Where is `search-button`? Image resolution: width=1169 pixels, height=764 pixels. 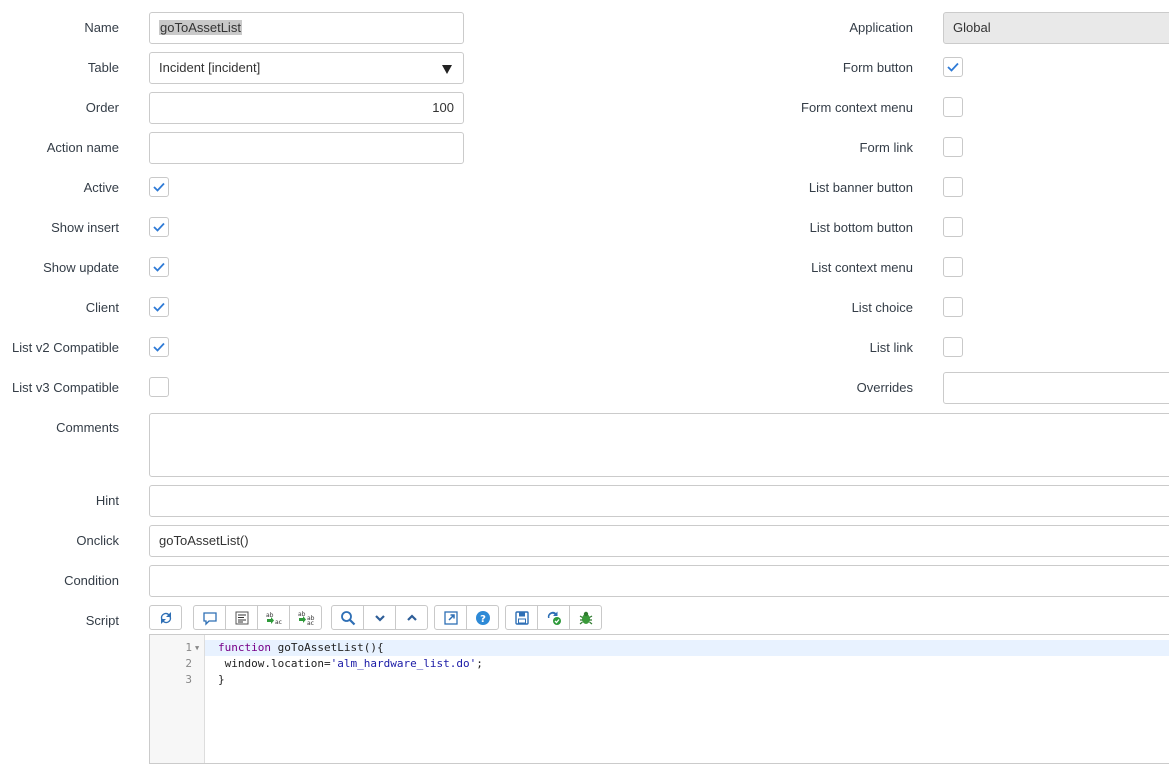 search-button is located at coordinates (347, 617).